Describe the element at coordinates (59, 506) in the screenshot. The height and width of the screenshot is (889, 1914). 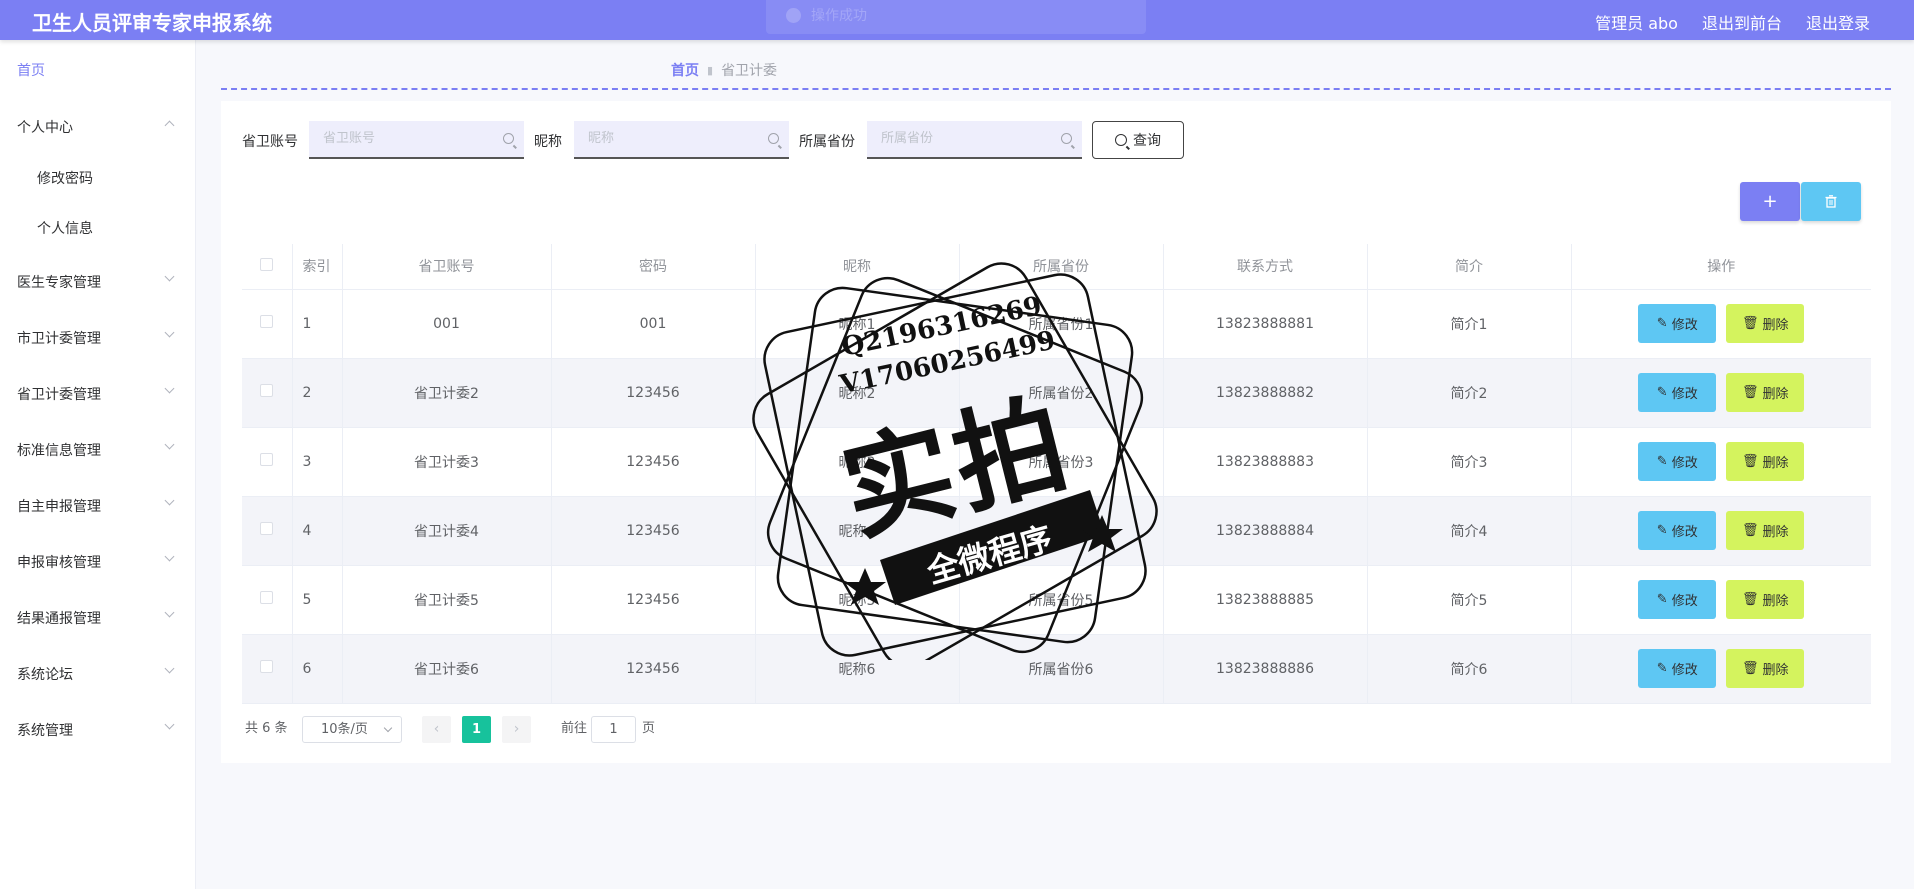
I see `sidebar-item-self-declare: 自主申报管理` at that location.